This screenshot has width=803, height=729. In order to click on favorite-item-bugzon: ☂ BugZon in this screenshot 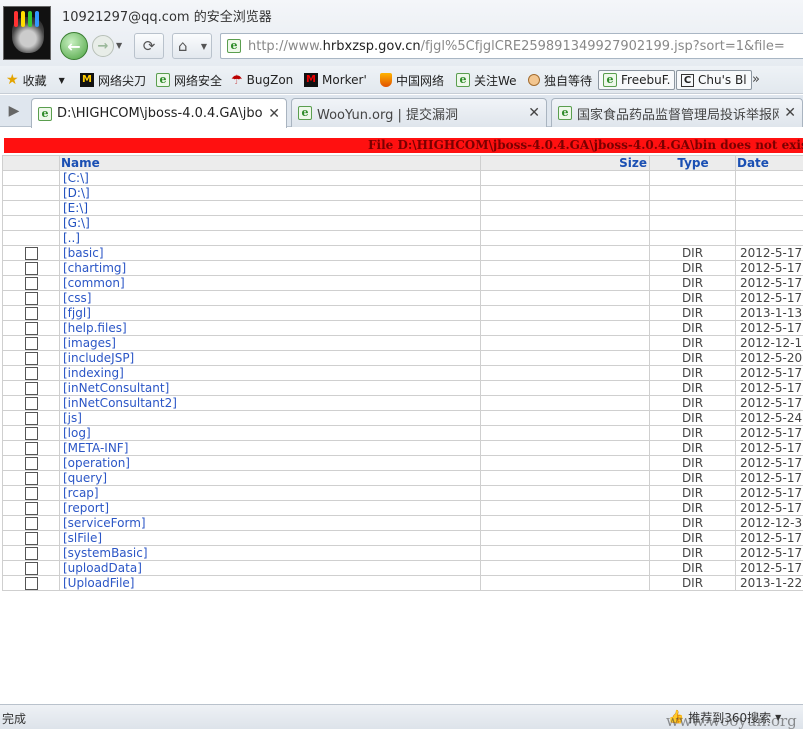, I will do `click(262, 80)`.